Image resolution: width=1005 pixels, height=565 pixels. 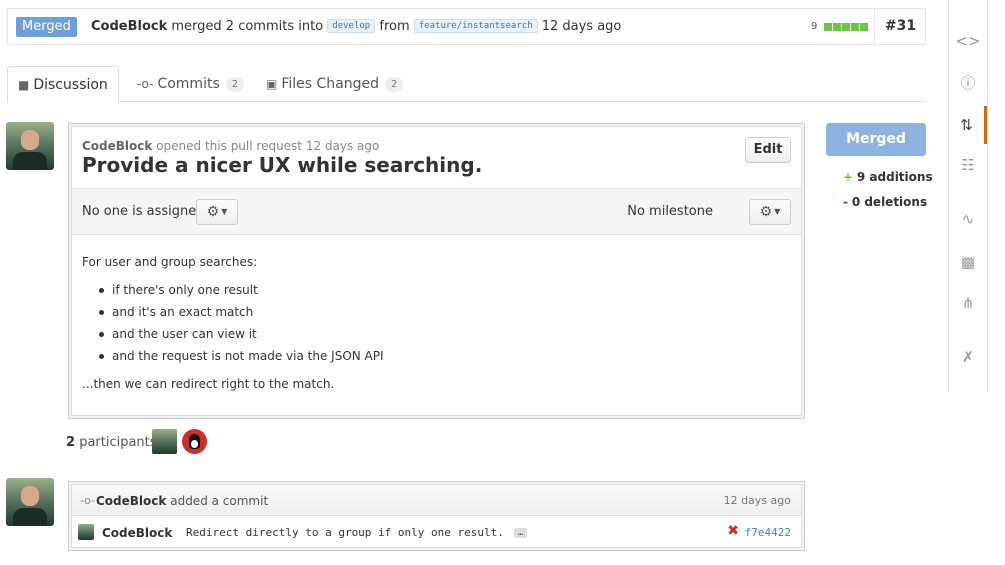 What do you see at coordinates (247, 26) in the screenshot?
I see `merged-text: merged 2 commits into` at bounding box center [247, 26].